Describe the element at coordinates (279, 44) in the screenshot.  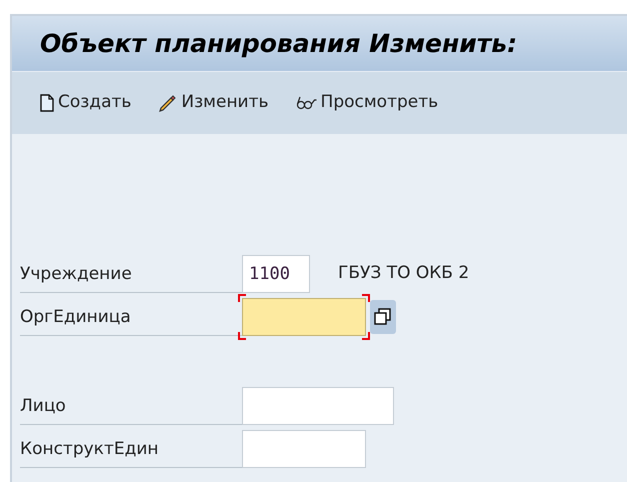
I see `window-title: Объект планирования Изменить:` at that location.